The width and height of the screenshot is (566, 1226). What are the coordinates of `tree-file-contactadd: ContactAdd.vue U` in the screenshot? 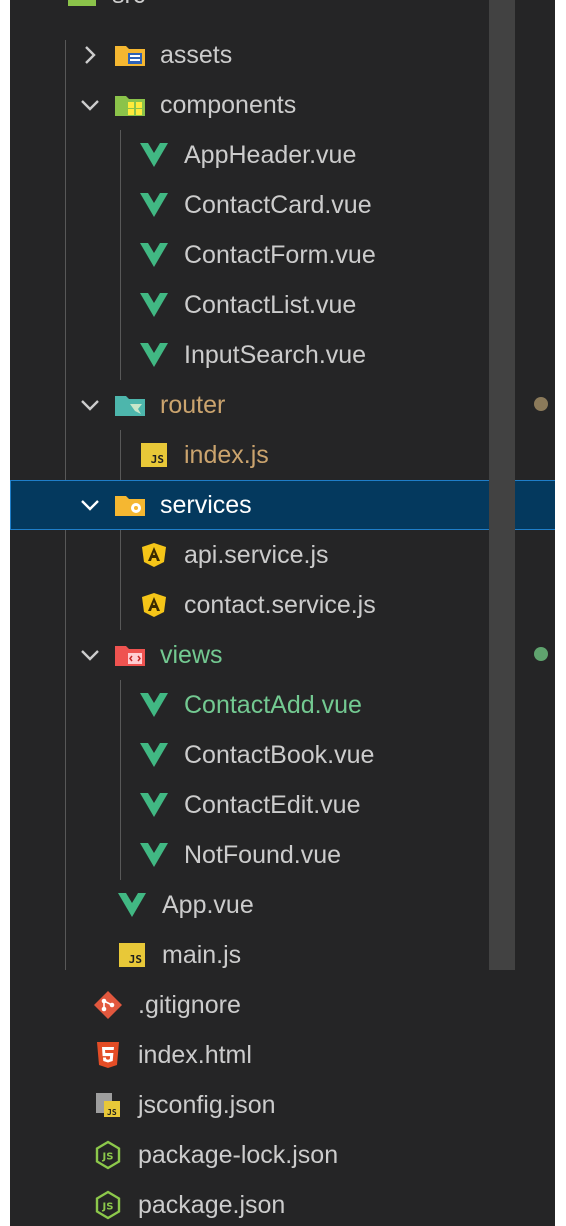 It's located at (282, 705).